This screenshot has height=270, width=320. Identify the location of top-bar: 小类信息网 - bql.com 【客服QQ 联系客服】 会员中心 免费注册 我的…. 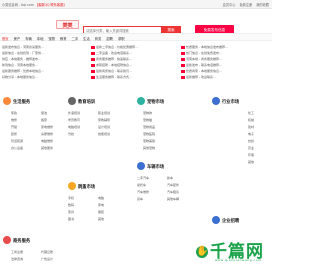
(136, 4).